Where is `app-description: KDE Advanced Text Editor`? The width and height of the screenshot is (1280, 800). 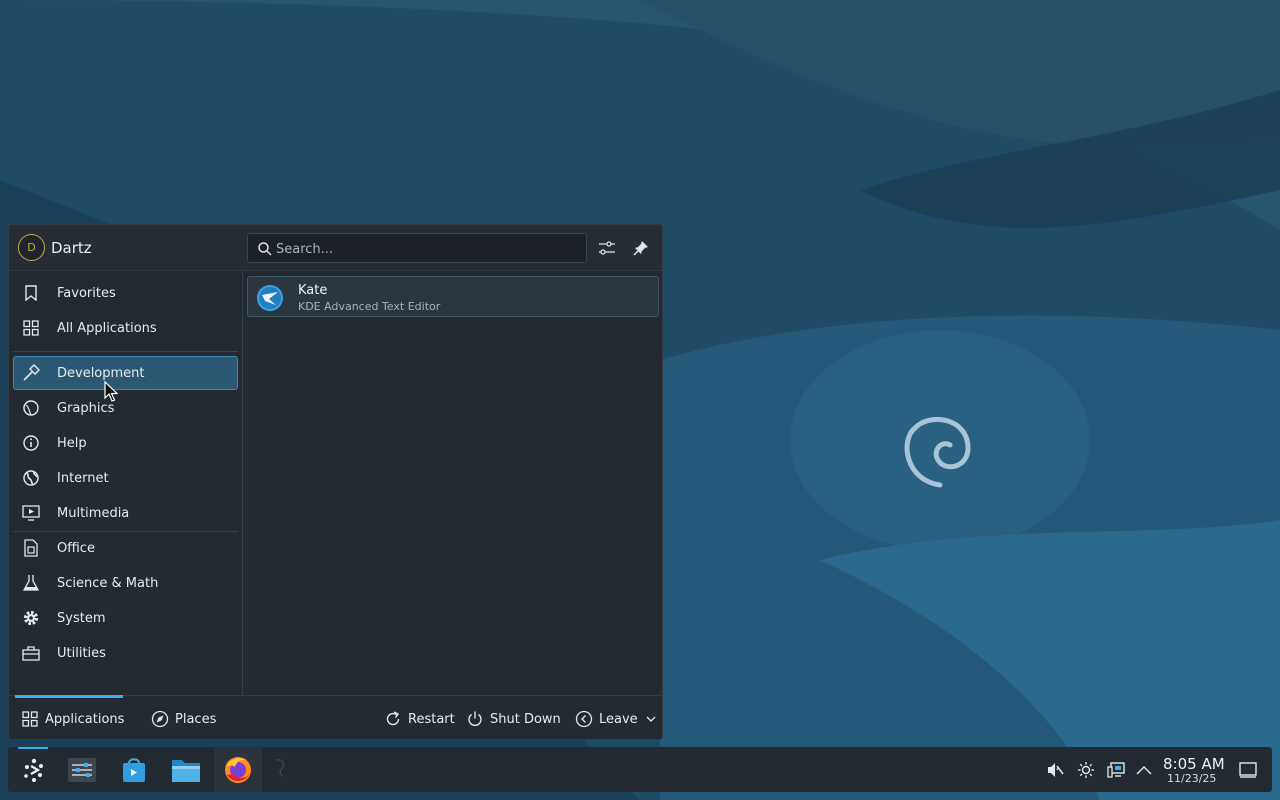
app-description: KDE Advanced Text Editor is located at coordinates (369, 306).